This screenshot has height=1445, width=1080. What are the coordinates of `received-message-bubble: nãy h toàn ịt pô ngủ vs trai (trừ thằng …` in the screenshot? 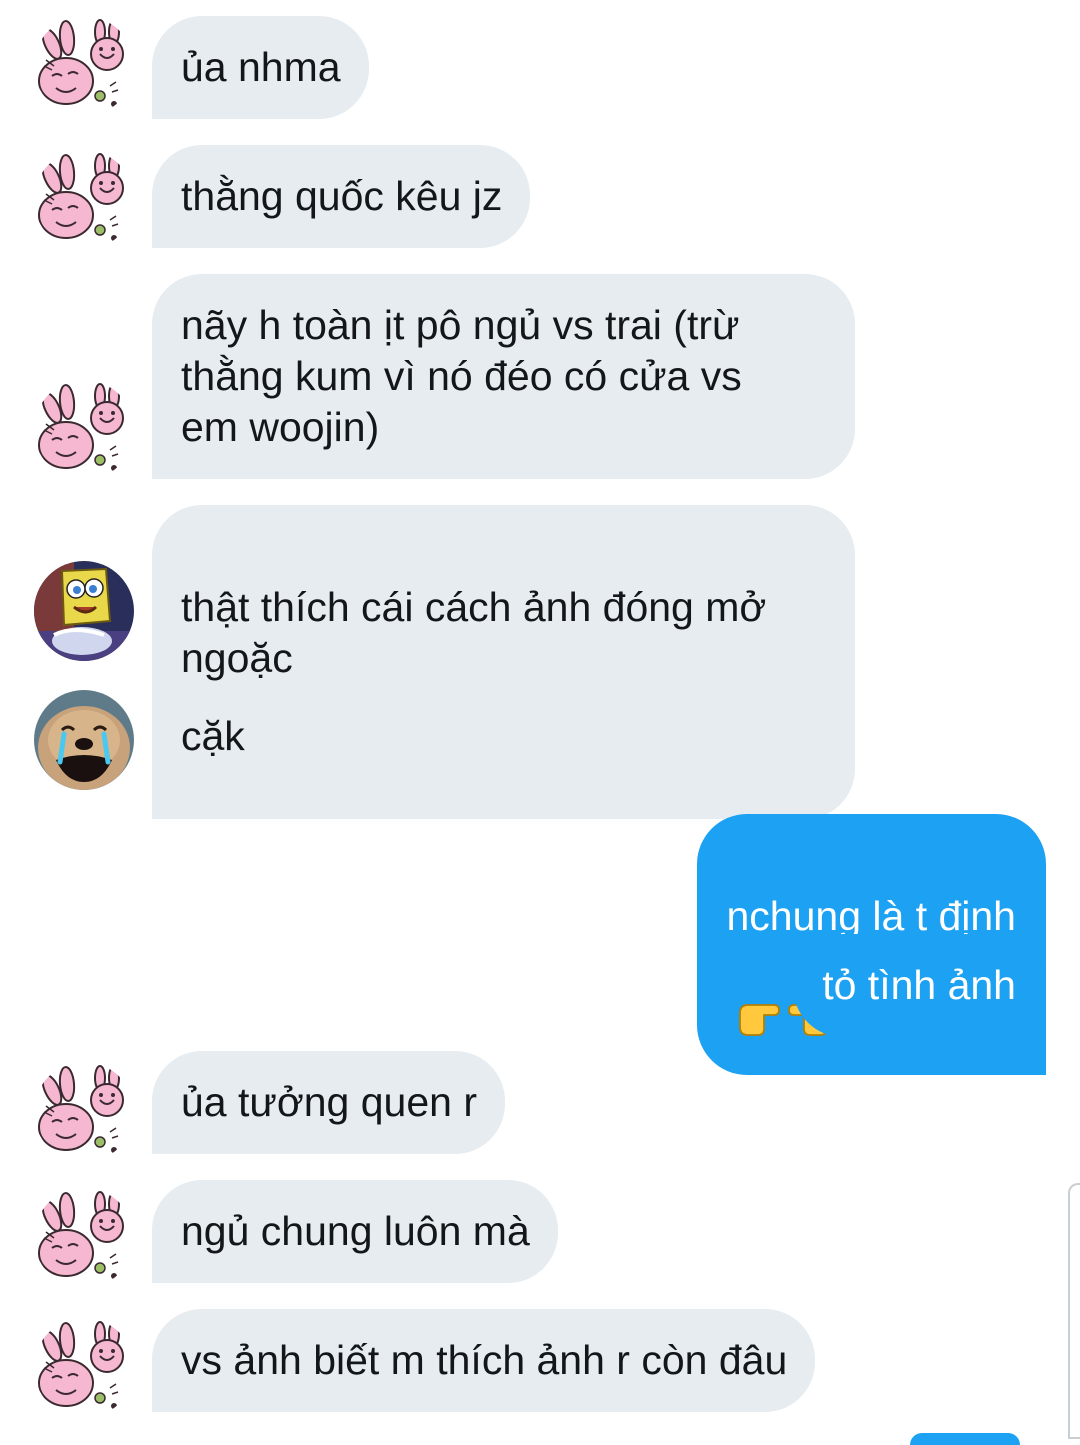 It's located at (503, 376).